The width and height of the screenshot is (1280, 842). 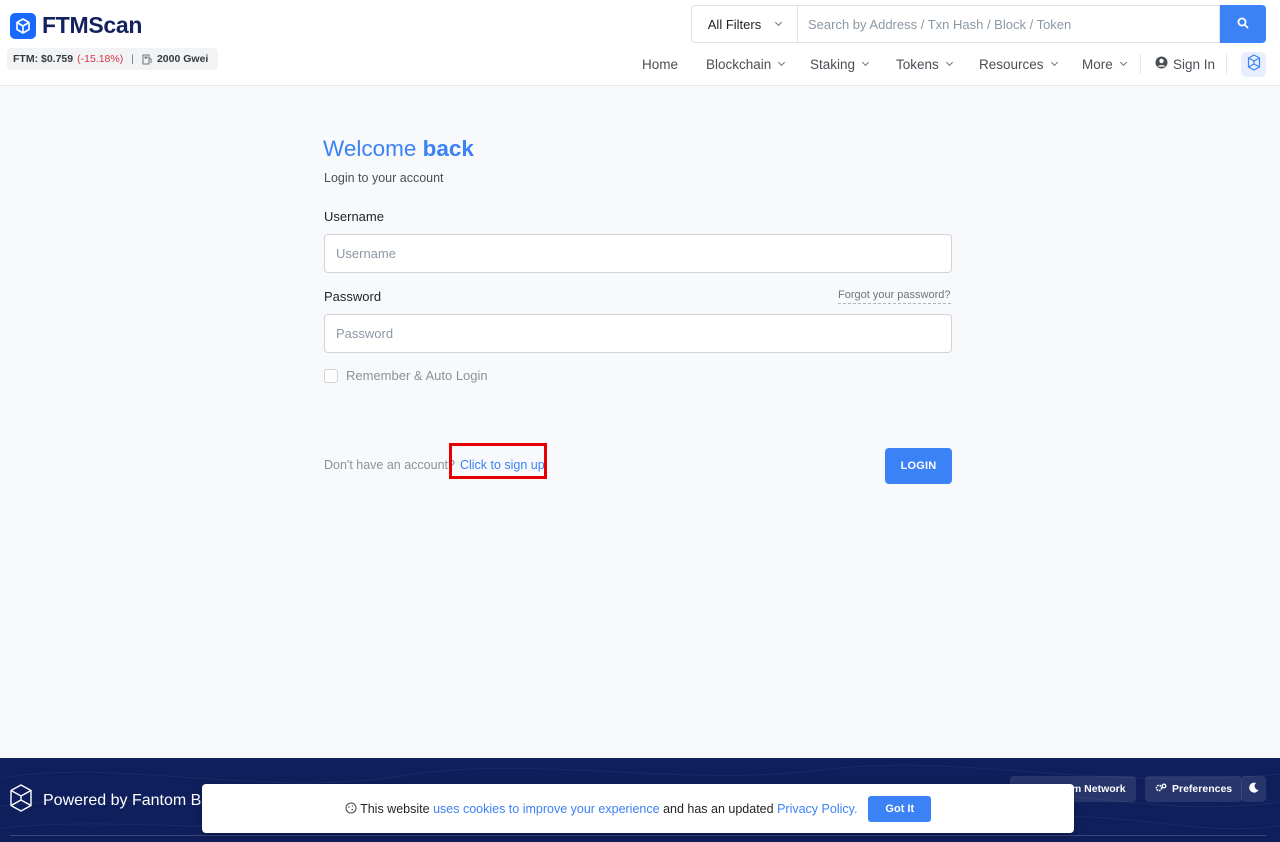 What do you see at coordinates (353, 296) in the screenshot?
I see `password-label: Password` at bounding box center [353, 296].